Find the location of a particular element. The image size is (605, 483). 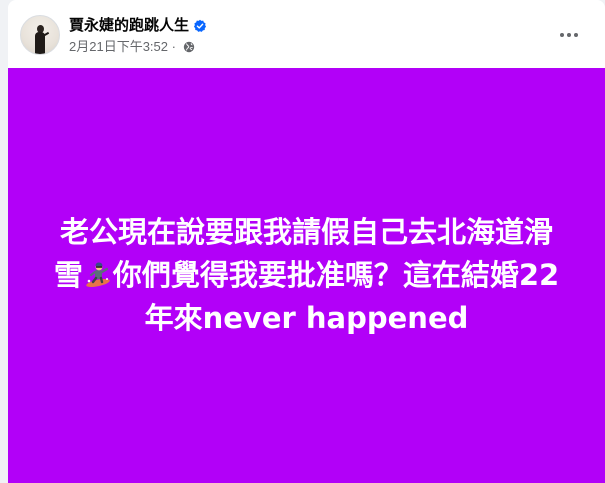

page-name-link: 賈永婕的跑跳人生 is located at coordinates (129, 26).